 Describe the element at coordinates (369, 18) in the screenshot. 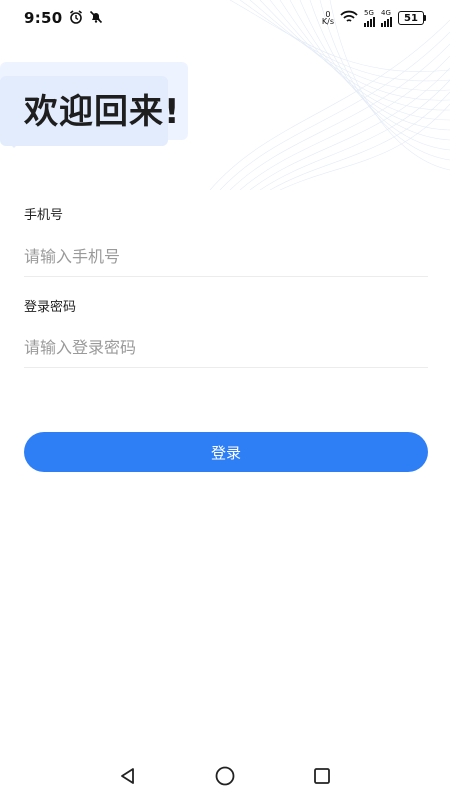

I see `signal-strength-icon-5g: 5G` at that location.